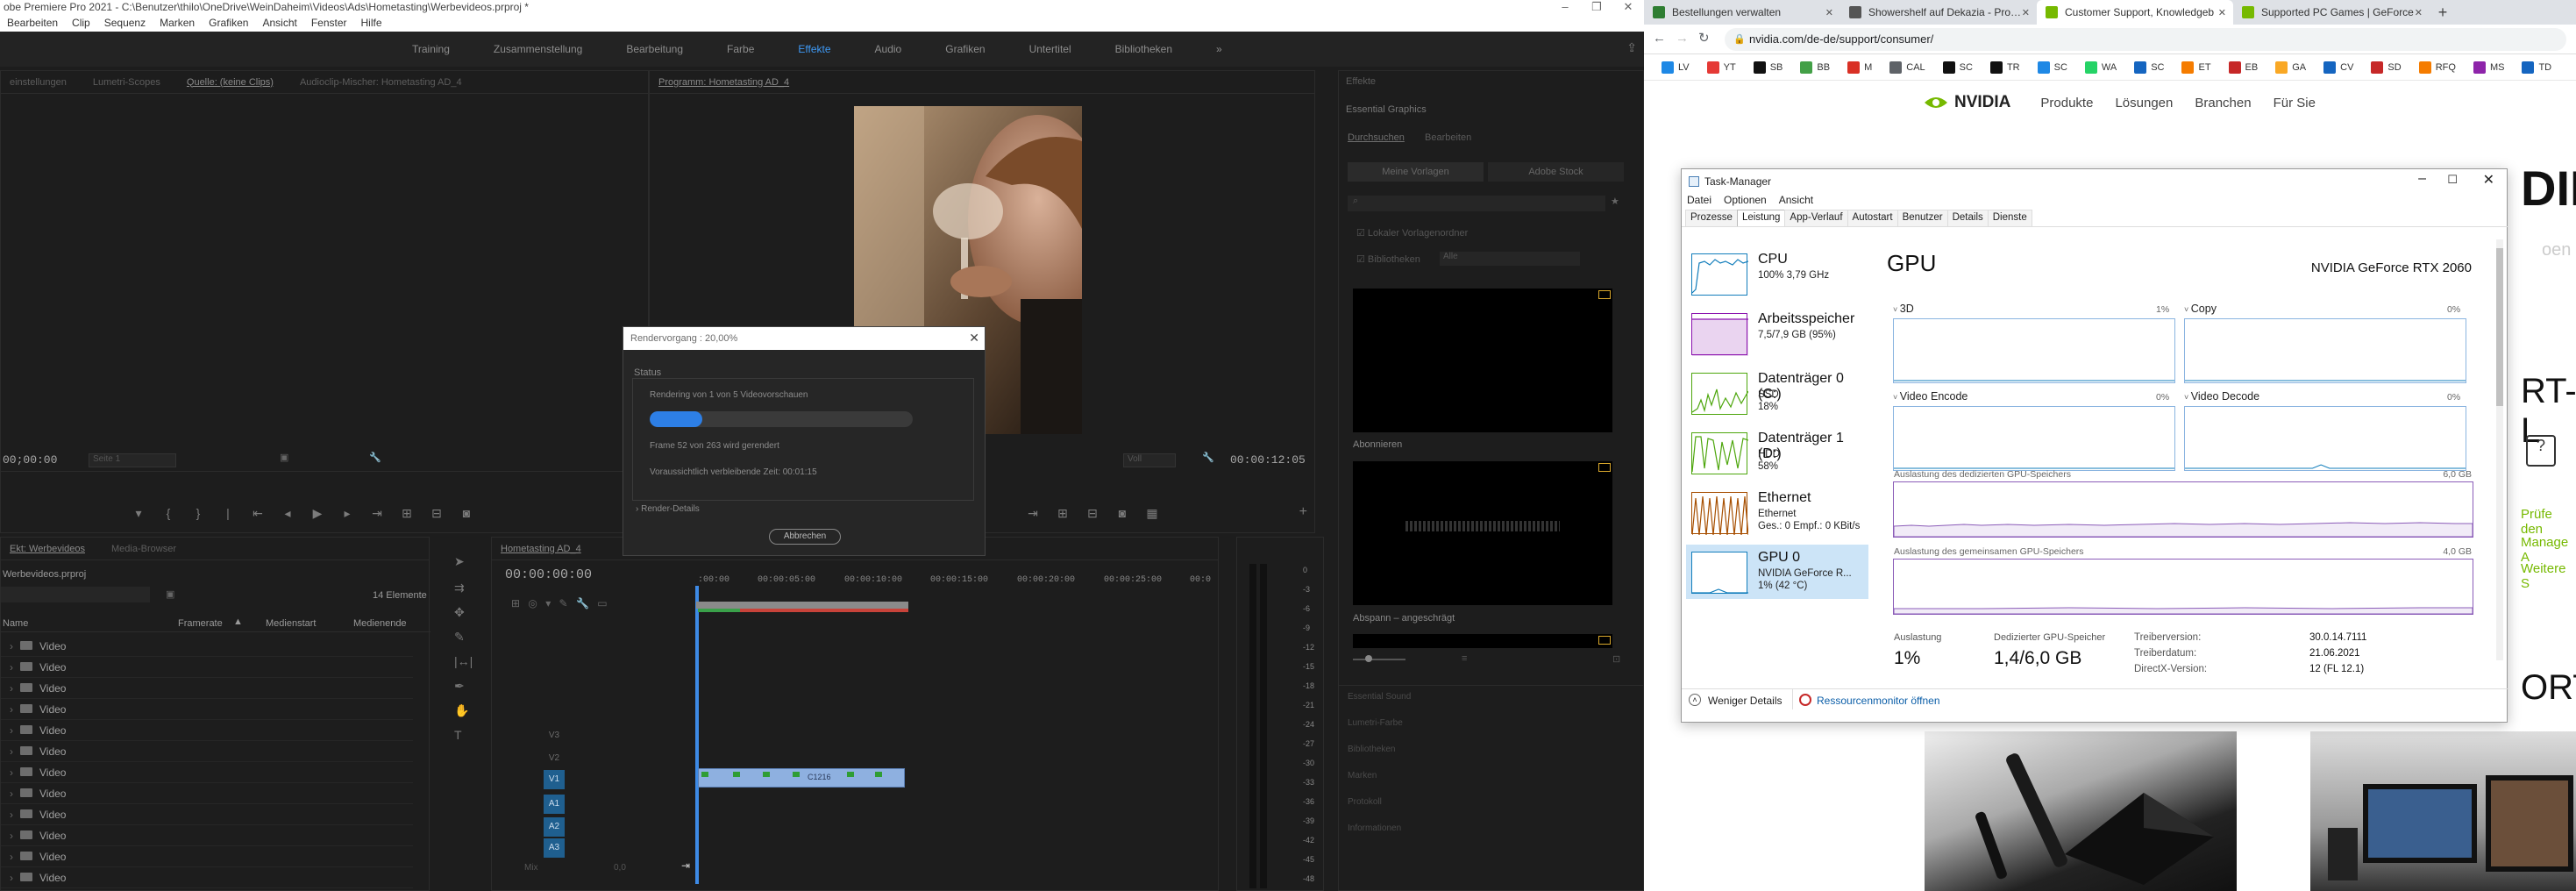 This screenshot has height=891, width=2576. What do you see at coordinates (2222, 12) in the screenshot?
I see `close-tab-icon: ✕` at bounding box center [2222, 12].